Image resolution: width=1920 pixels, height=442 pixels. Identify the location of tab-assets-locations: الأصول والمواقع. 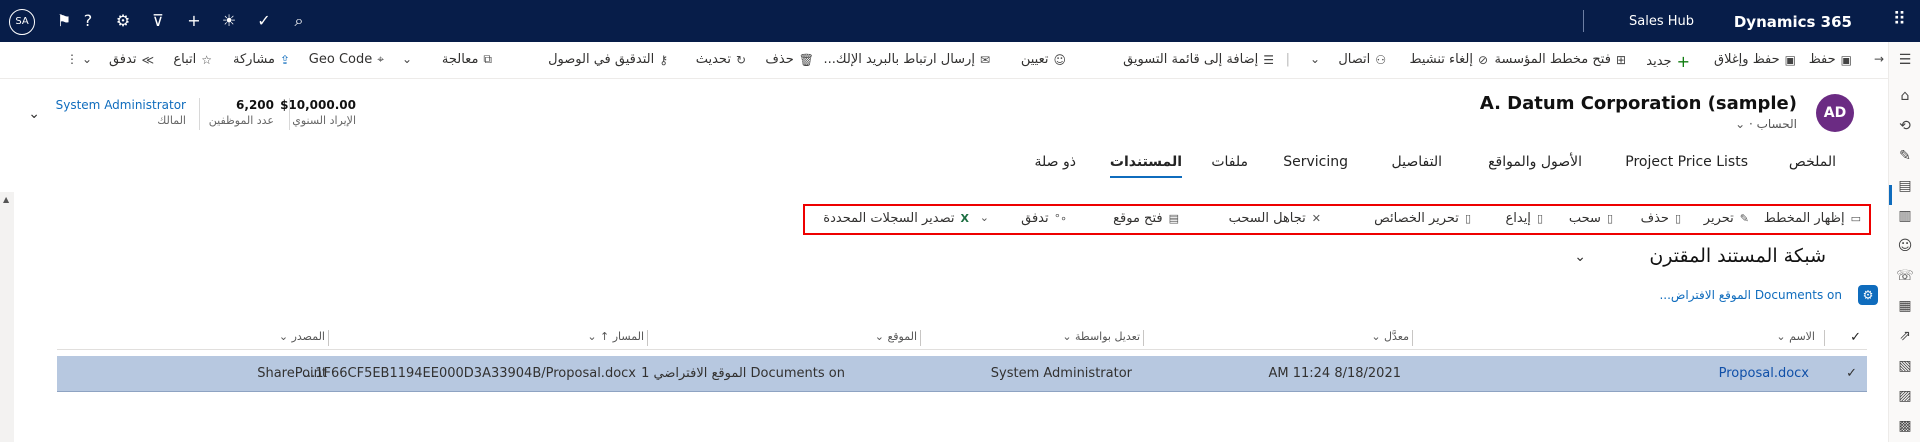
(1535, 162).